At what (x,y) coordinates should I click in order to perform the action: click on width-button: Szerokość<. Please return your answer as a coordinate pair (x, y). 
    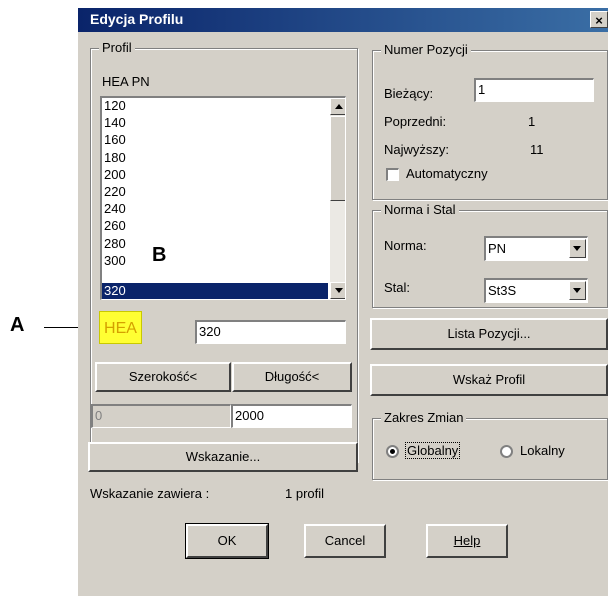
    Looking at the image, I should click on (163, 377).